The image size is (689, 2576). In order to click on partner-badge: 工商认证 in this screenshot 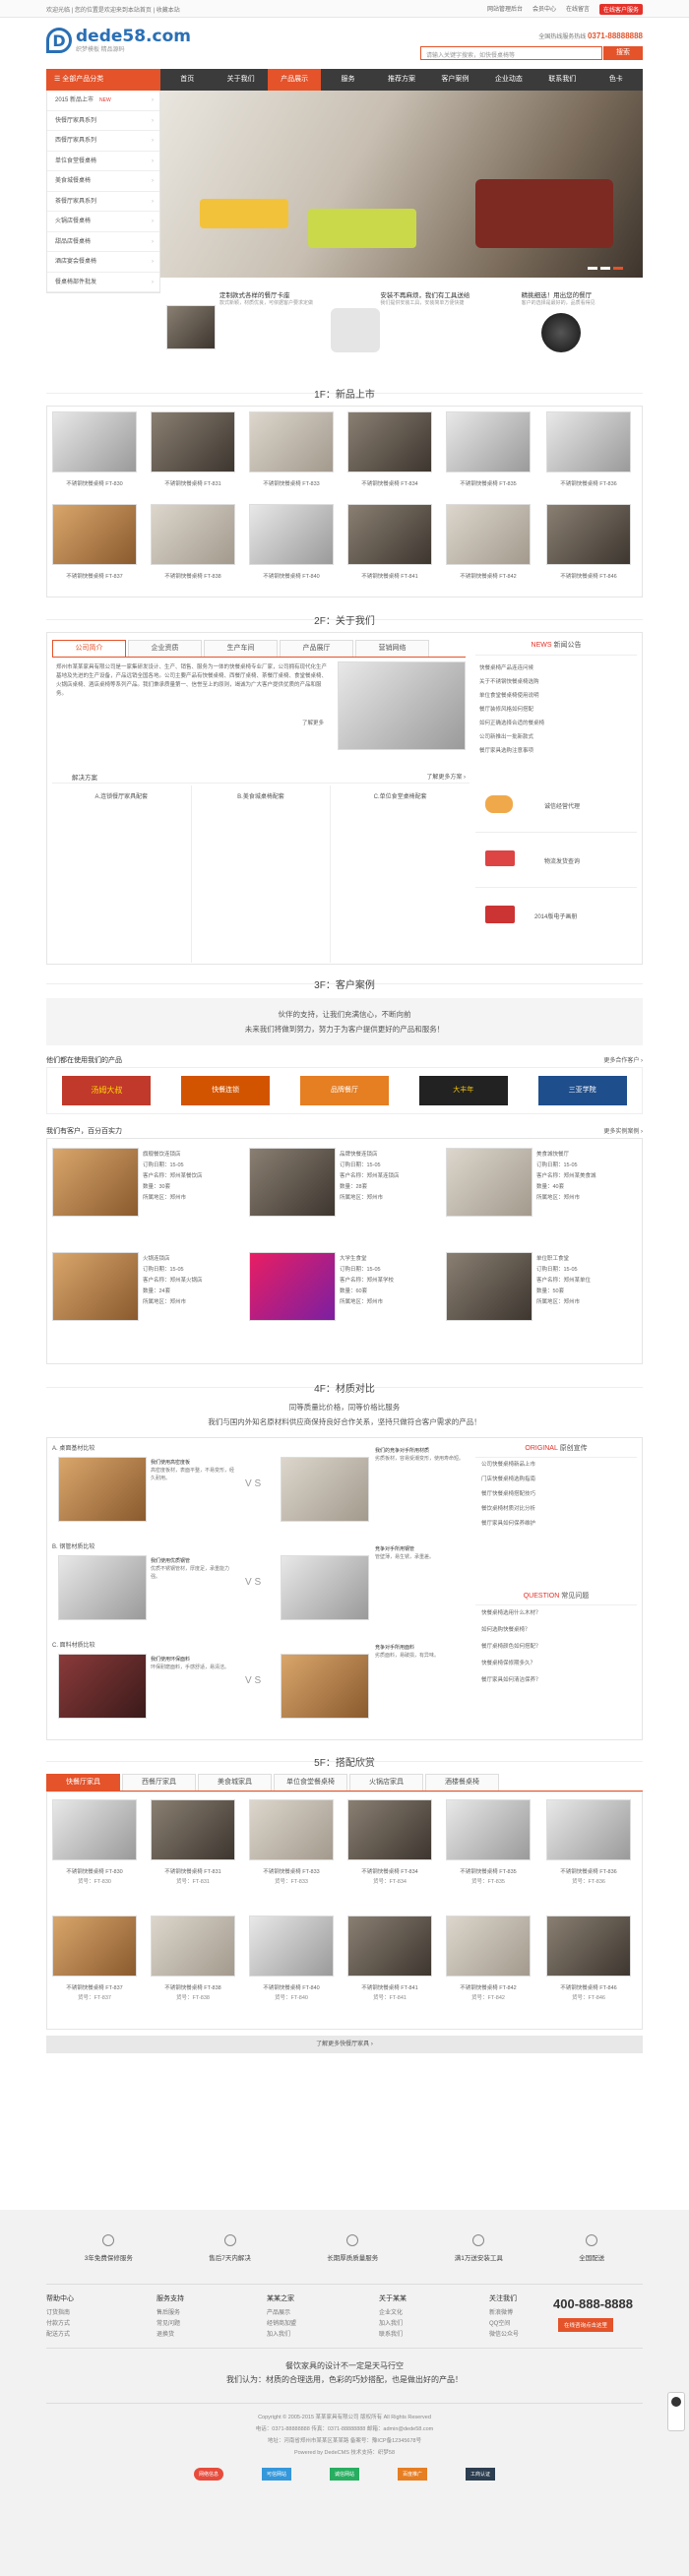, I will do `click(480, 2474)`.